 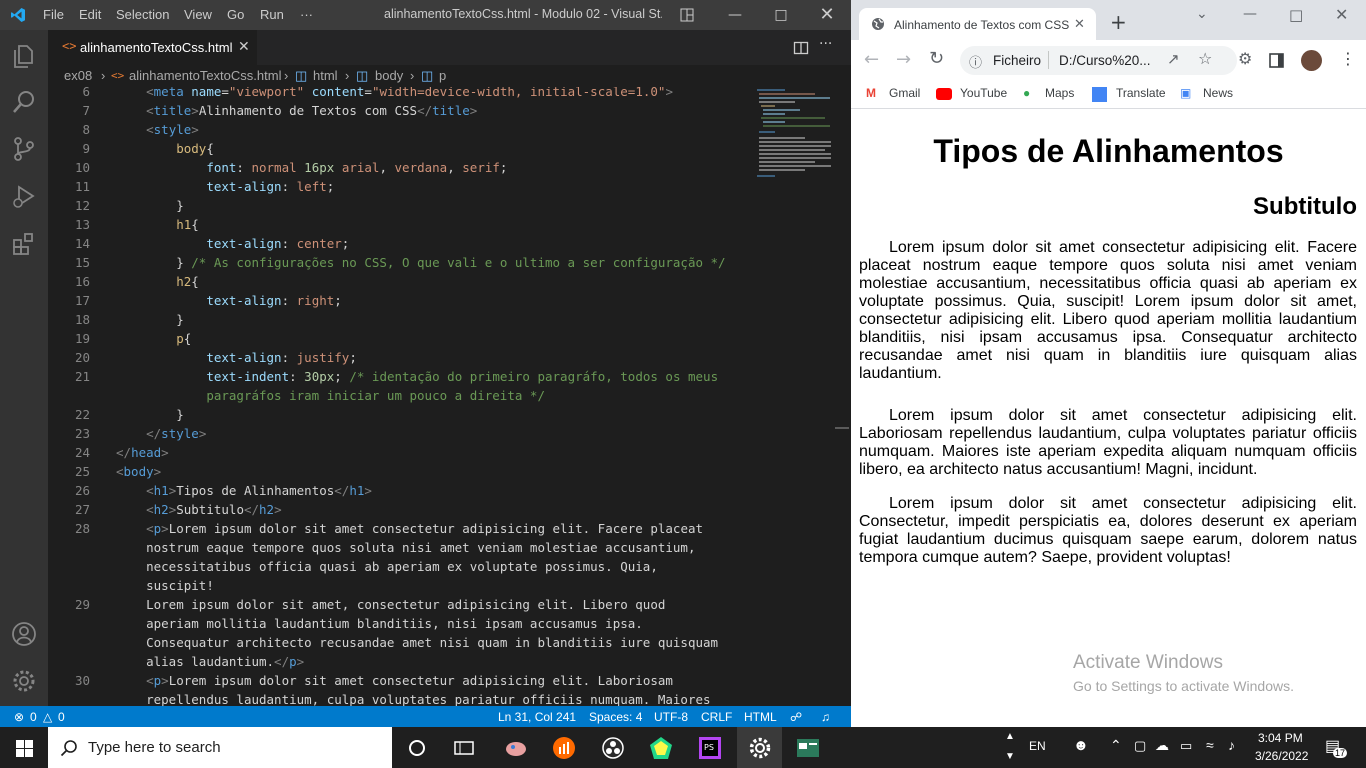 I want to click on scroll-up-icon: ▲, so click(x=1010, y=736).